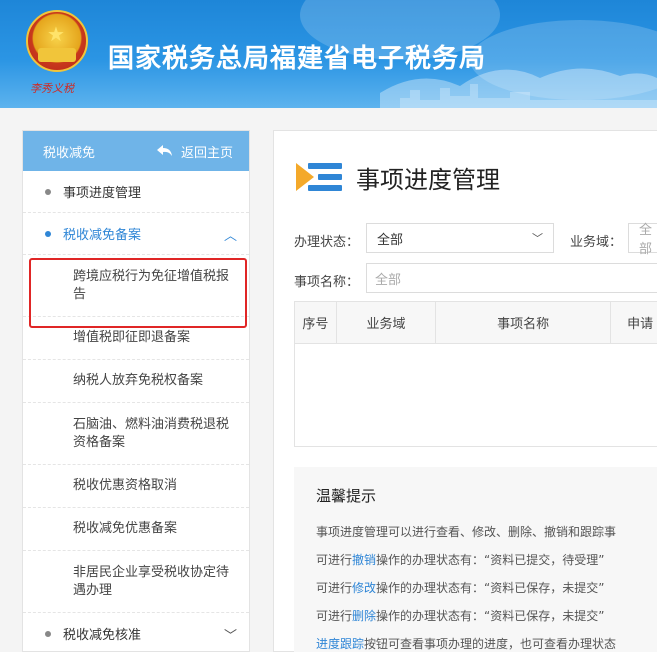  Describe the element at coordinates (466, 532) in the screenshot. I see `tip-text: 事项进度管理可以进行查看、修改、删除、撤销和跟踪事` at that location.